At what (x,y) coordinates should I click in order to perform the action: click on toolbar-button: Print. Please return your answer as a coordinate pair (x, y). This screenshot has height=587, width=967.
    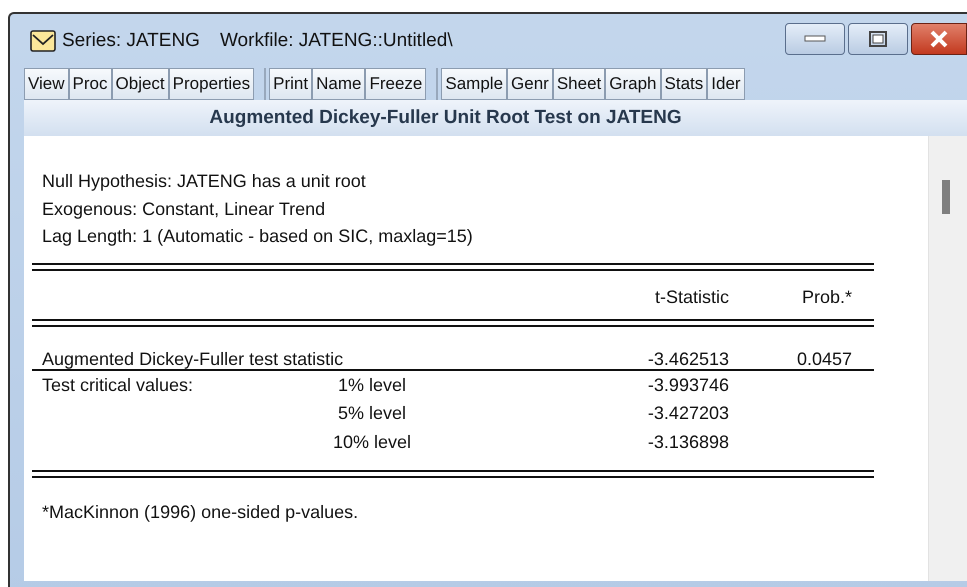
    Looking at the image, I should click on (290, 84).